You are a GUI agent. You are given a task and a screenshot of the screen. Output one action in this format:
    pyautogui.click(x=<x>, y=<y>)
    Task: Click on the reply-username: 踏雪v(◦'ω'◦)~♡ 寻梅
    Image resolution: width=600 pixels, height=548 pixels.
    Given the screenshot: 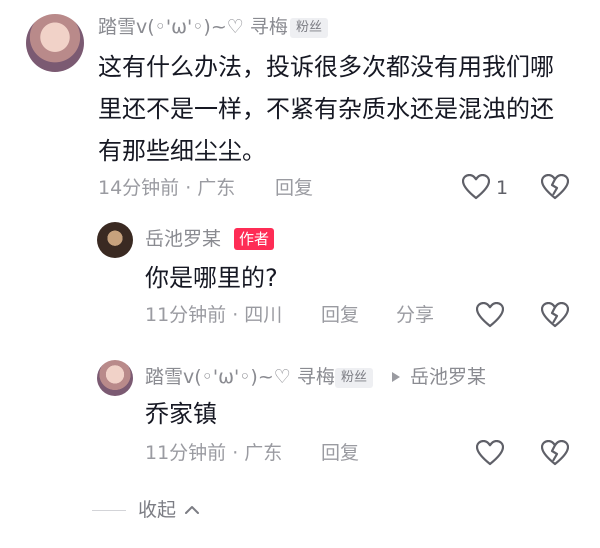 What is the action you would take?
    pyautogui.click(x=240, y=377)
    